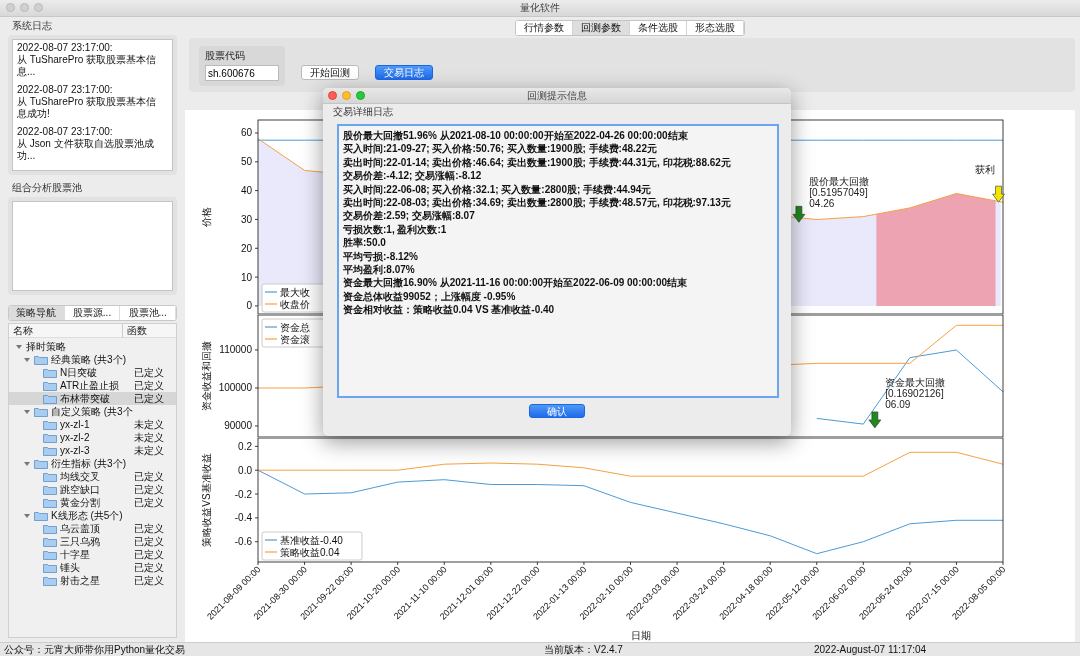  I want to click on legend-label: 基准收益-0.40, so click(311, 540).